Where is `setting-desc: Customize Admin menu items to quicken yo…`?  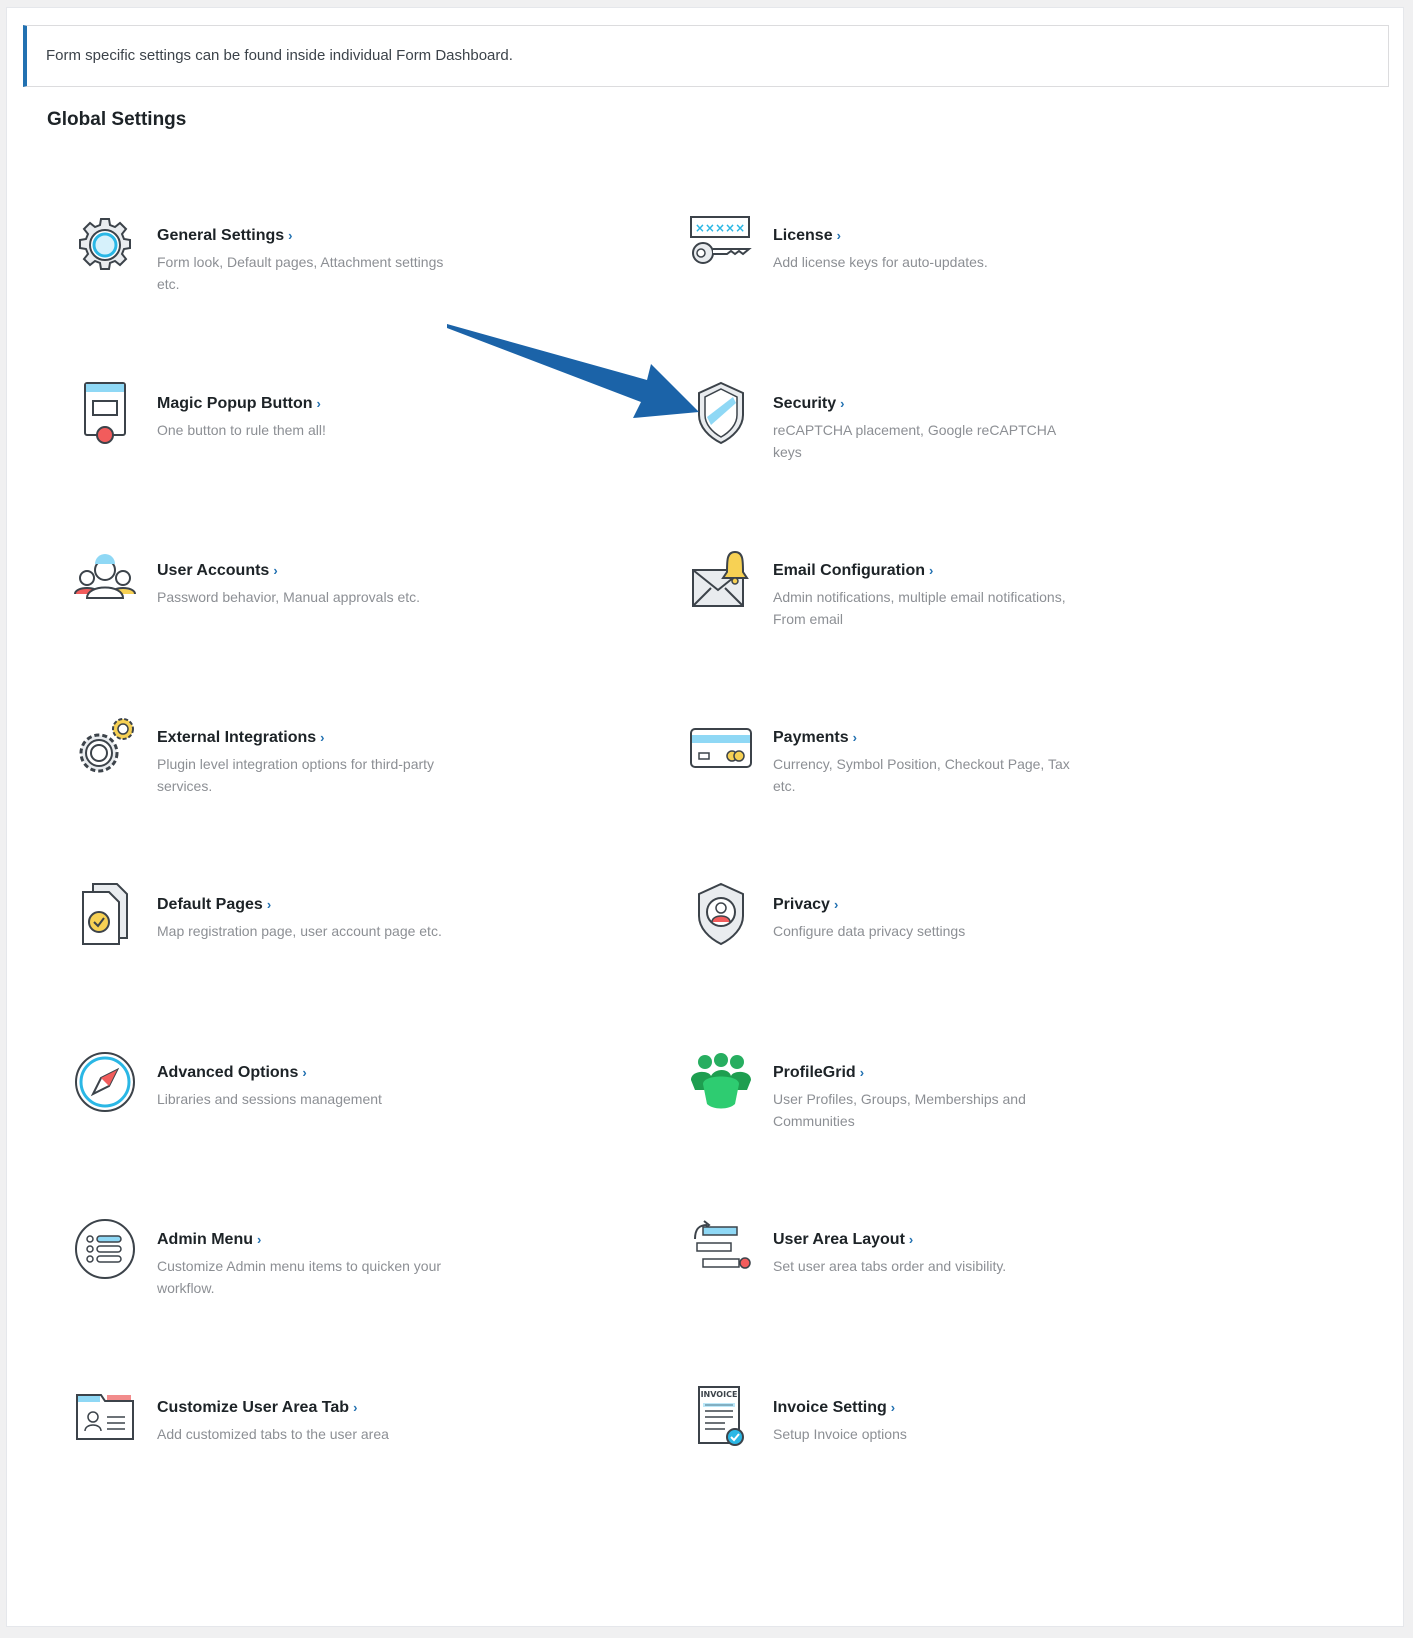 setting-desc: Customize Admin menu items to quicken yo… is located at coordinates (299, 1277).